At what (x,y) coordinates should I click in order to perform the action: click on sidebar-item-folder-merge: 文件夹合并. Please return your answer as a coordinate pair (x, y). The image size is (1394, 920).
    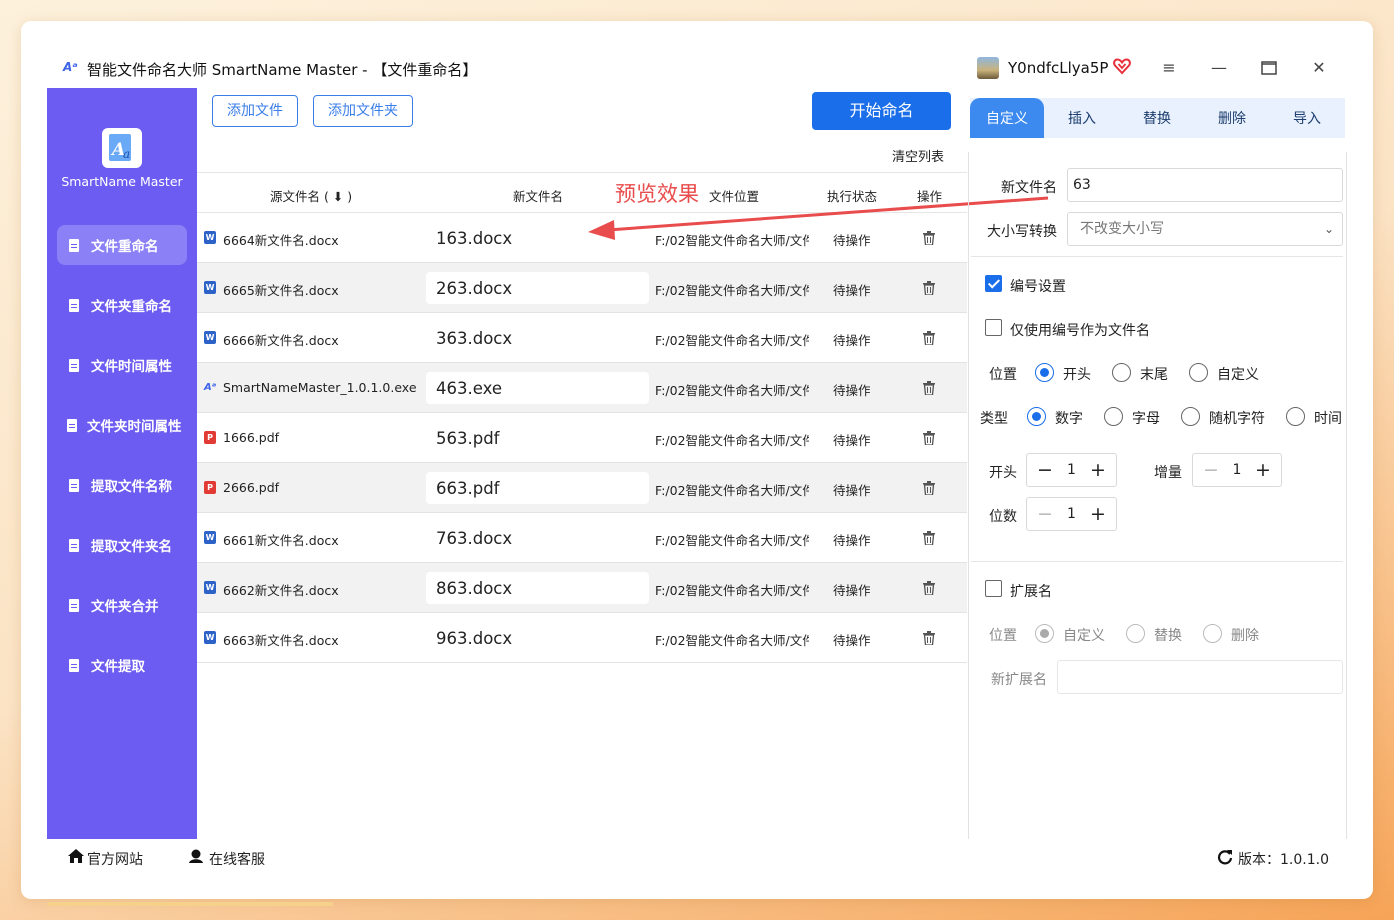
    Looking at the image, I should click on (122, 605).